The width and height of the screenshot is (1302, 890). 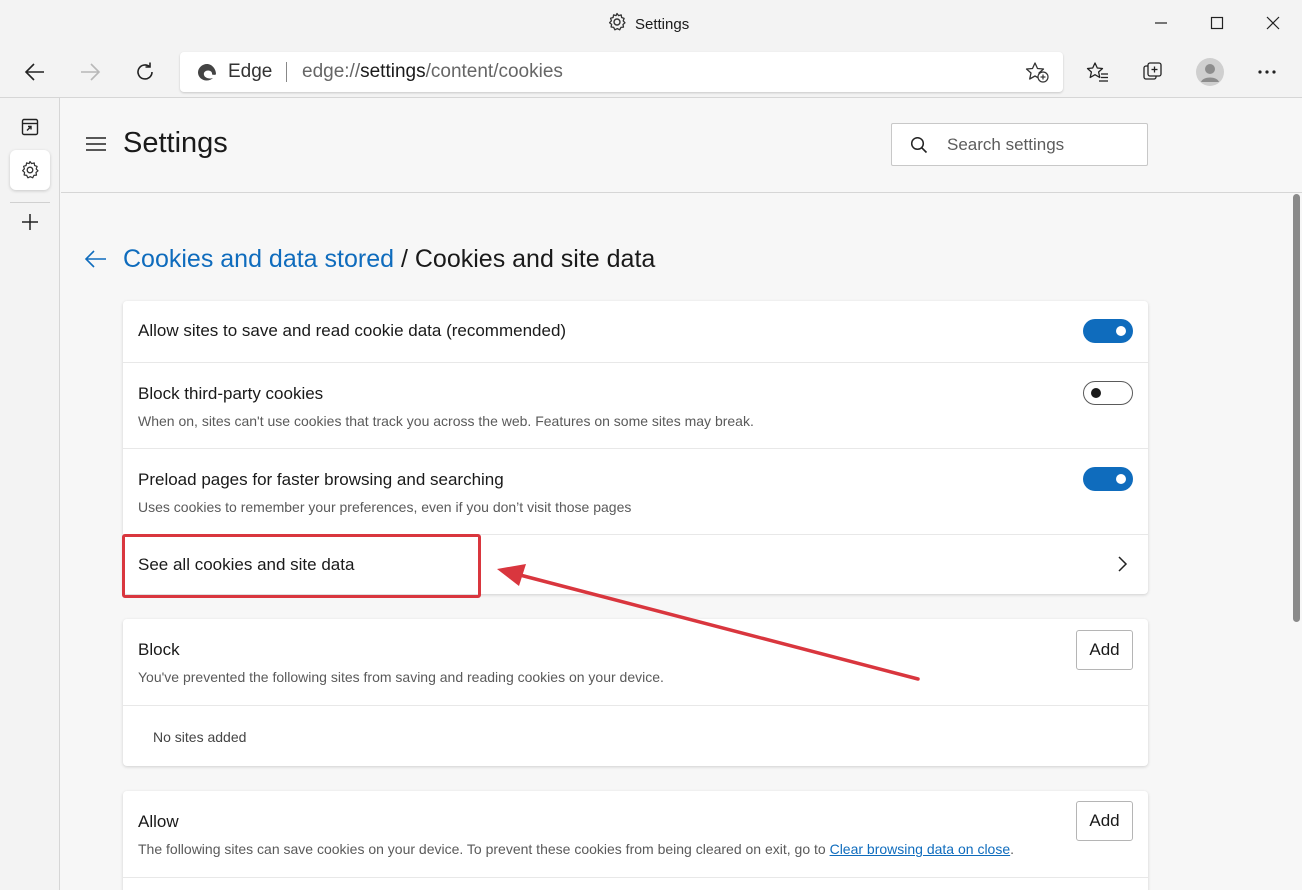 What do you see at coordinates (96, 261) in the screenshot?
I see `breadcrumb-back-arrow-icon` at bounding box center [96, 261].